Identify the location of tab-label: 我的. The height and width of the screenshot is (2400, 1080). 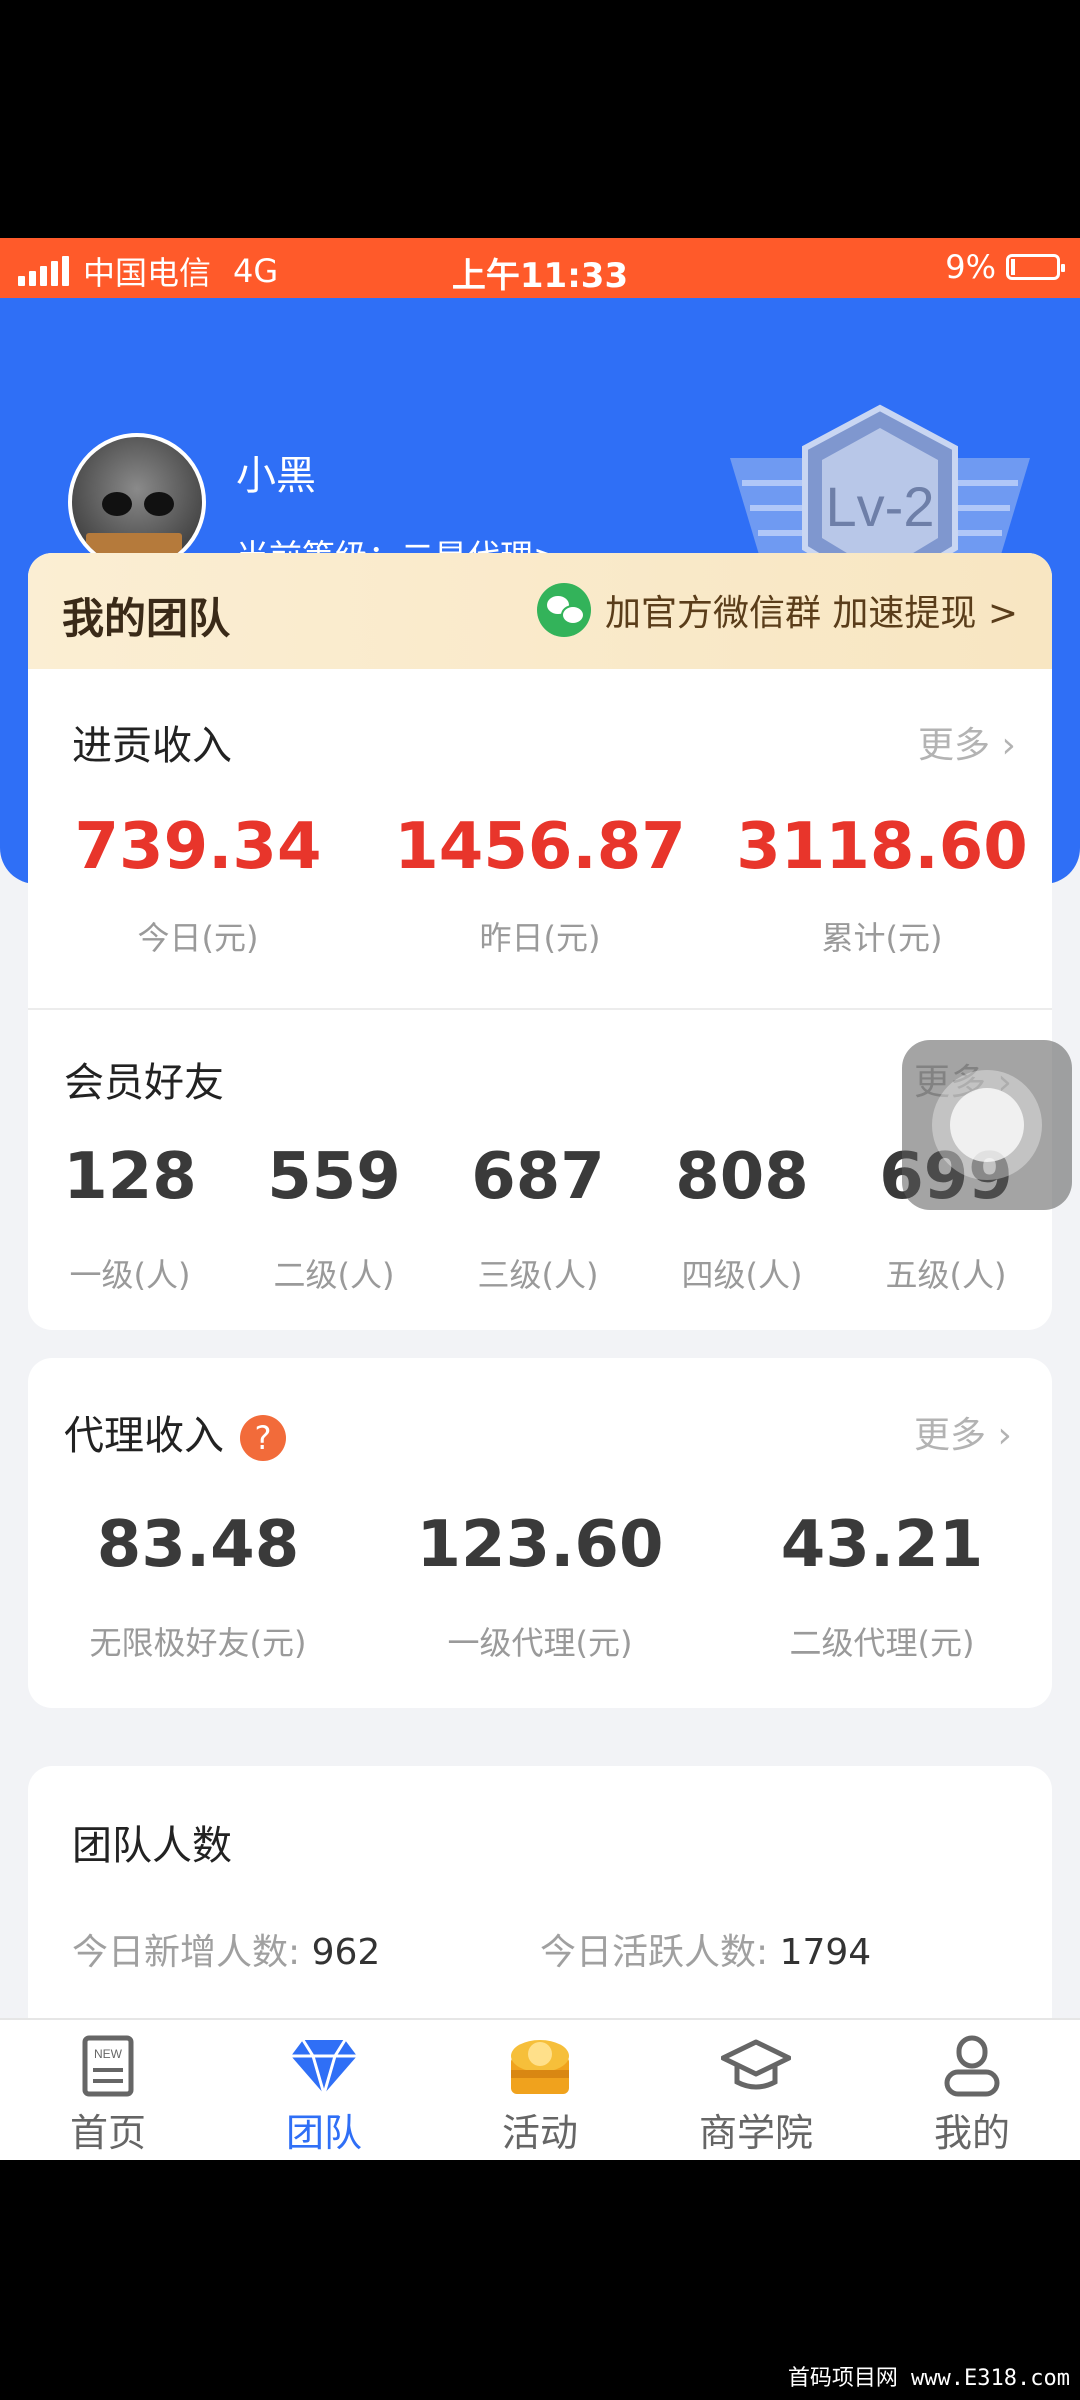
(971, 2133).